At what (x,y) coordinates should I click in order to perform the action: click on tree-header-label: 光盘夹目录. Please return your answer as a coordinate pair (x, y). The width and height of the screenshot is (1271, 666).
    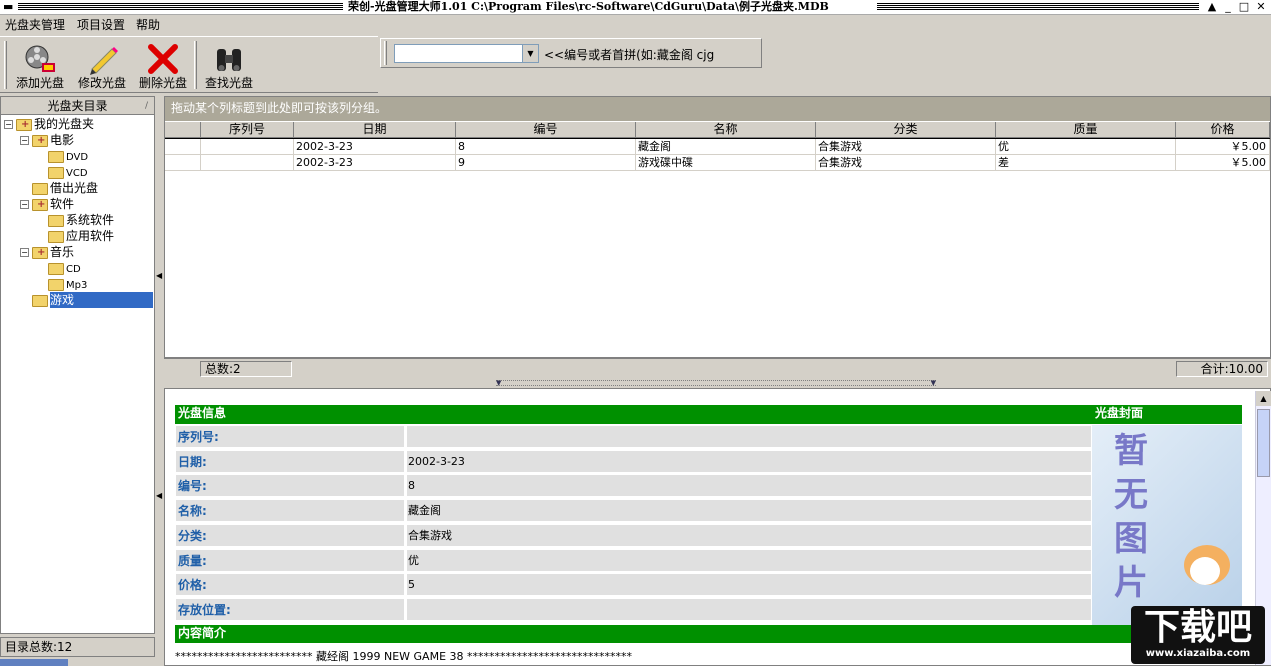
    Looking at the image, I should click on (77, 106).